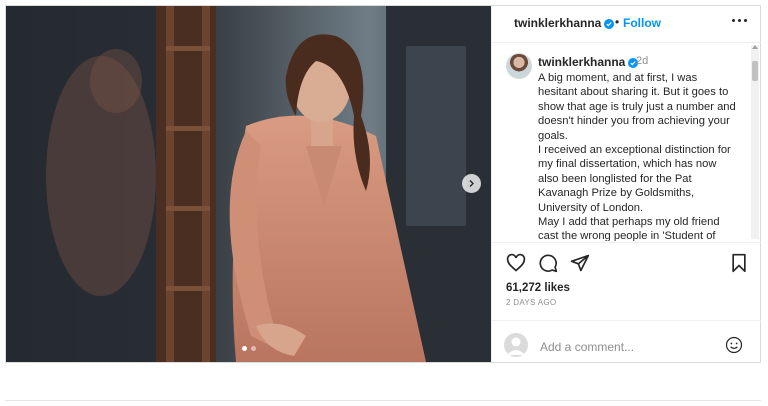  I want to click on caption-username-text: twinklerkhanna, so click(581, 62).